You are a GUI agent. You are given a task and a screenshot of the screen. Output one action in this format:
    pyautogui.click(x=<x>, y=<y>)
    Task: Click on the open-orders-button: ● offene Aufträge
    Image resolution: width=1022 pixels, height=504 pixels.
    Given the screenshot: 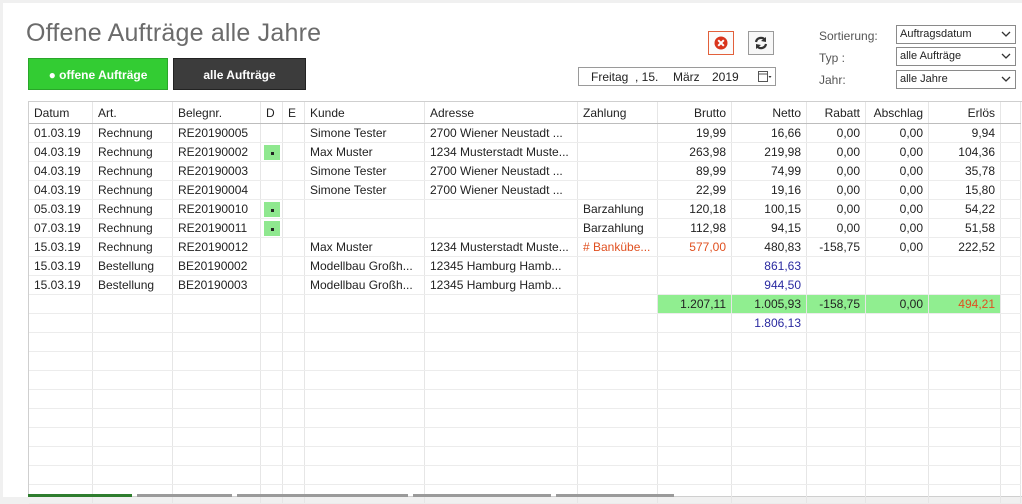 What is the action you would take?
    pyautogui.click(x=98, y=74)
    